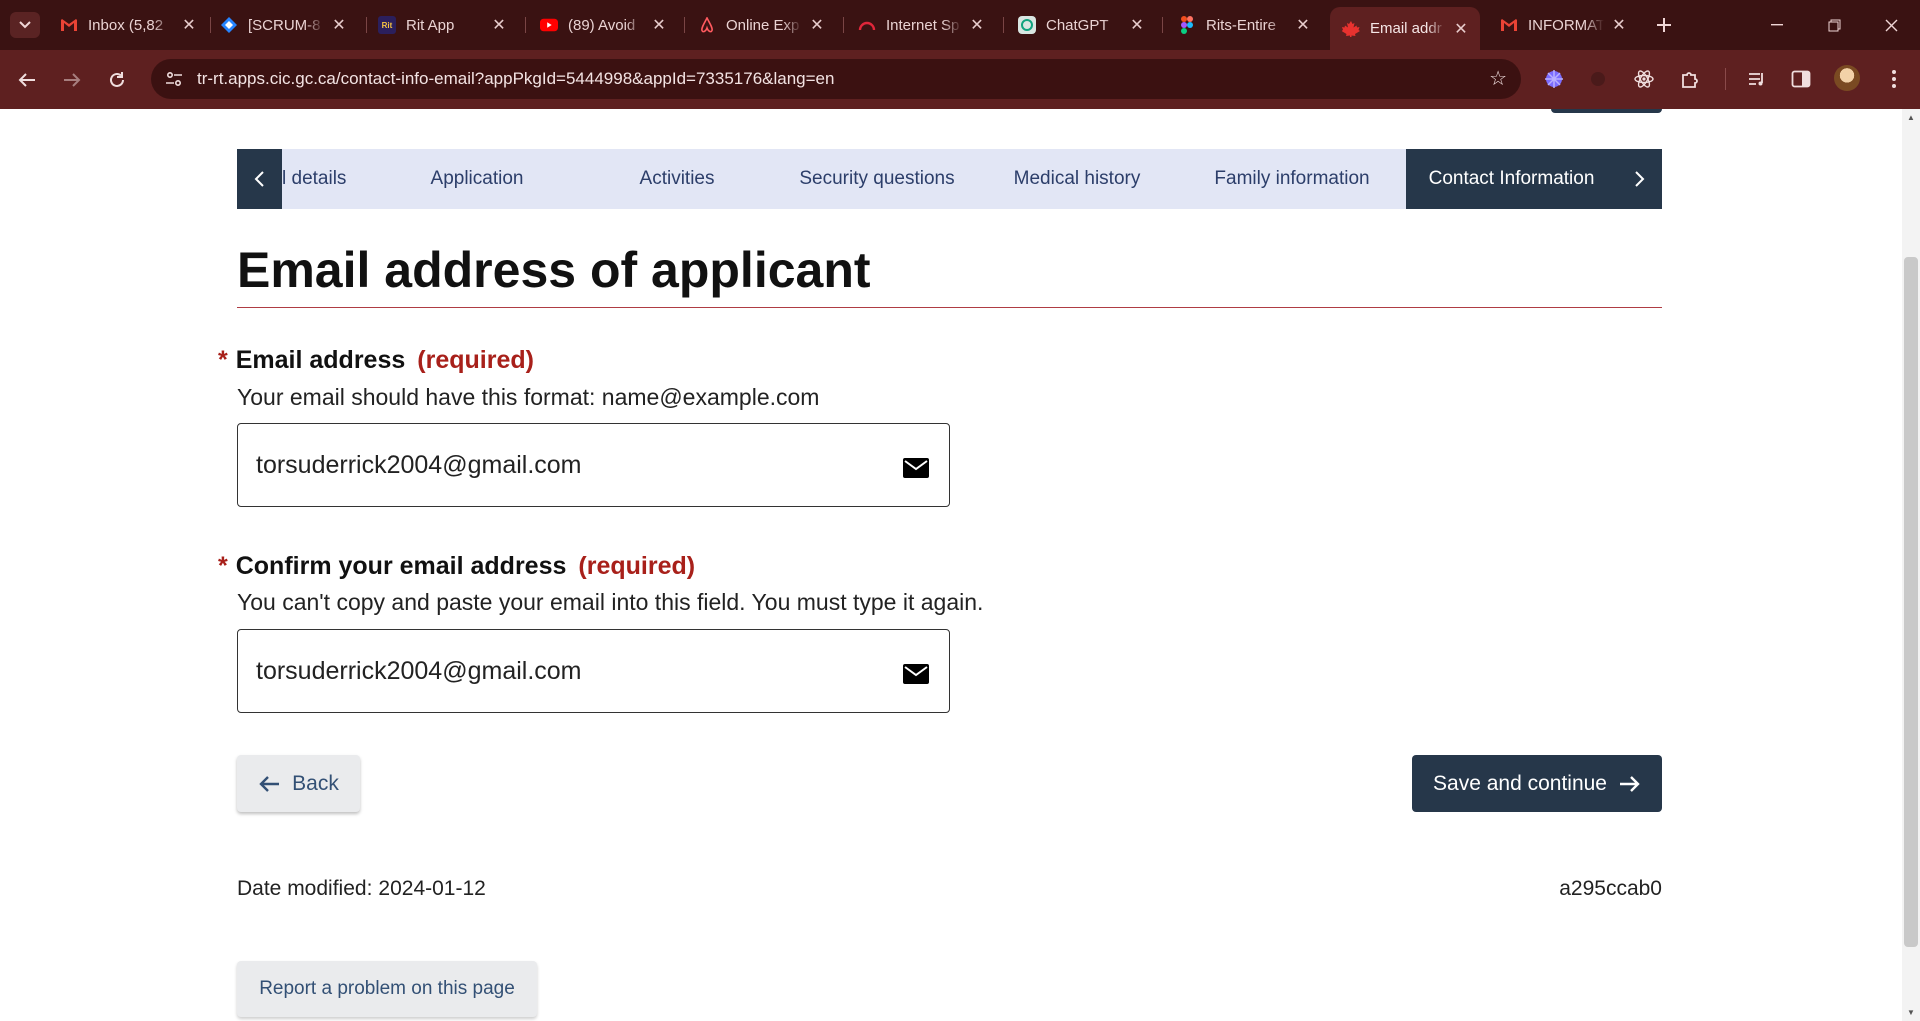  What do you see at coordinates (593, 671) in the screenshot?
I see `confirm-email-field: torsuderrick2004@gmail.com` at bounding box center [593, 671].